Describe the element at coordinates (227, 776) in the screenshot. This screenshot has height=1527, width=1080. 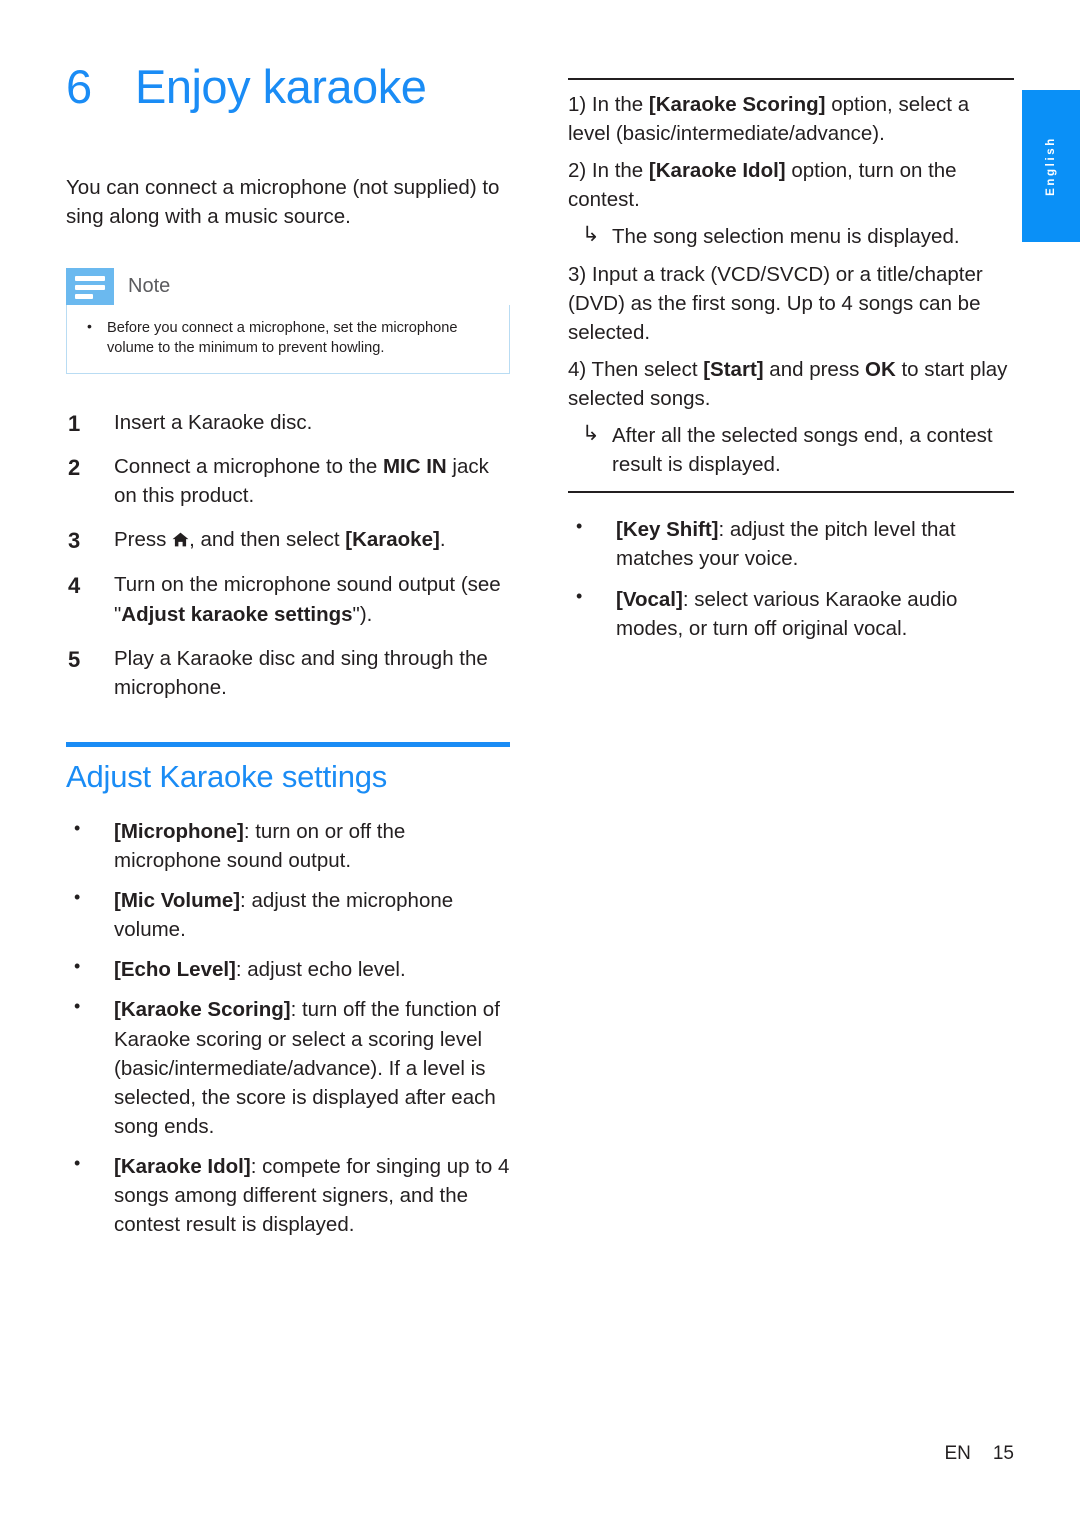
I see `section-title: Adjust Karaoke settings` at that location.